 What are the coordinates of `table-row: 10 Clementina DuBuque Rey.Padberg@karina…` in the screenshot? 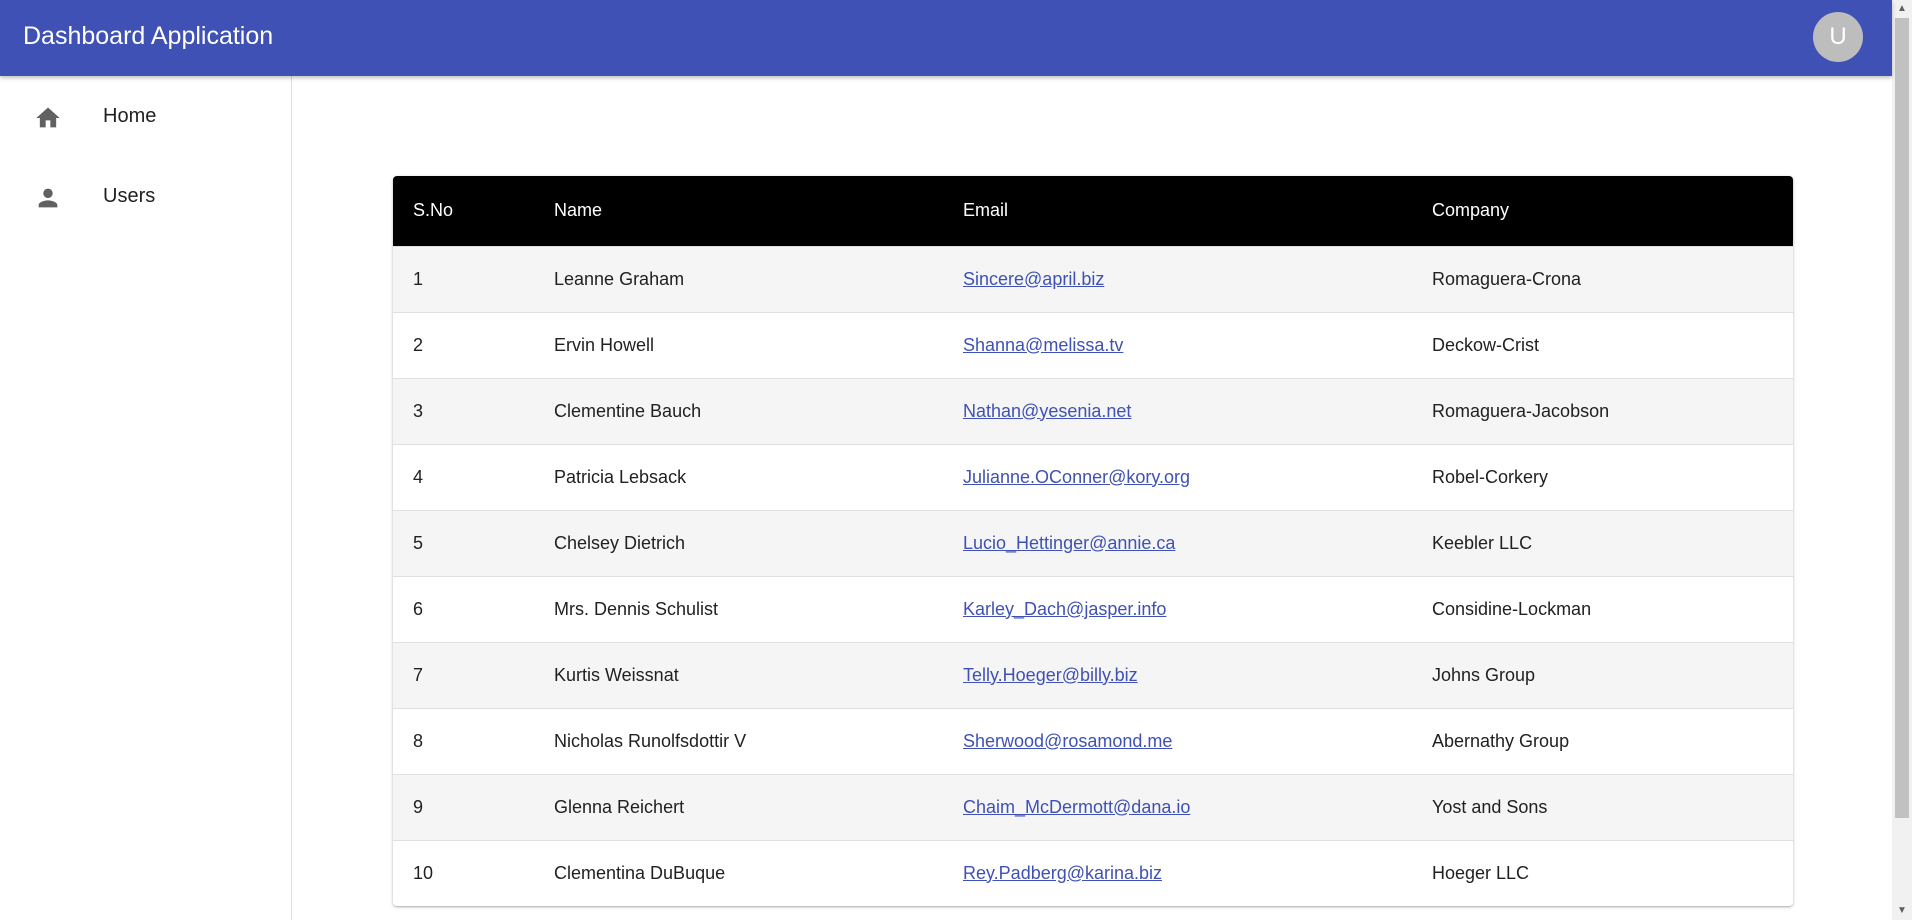 It's located at (1093, 873).